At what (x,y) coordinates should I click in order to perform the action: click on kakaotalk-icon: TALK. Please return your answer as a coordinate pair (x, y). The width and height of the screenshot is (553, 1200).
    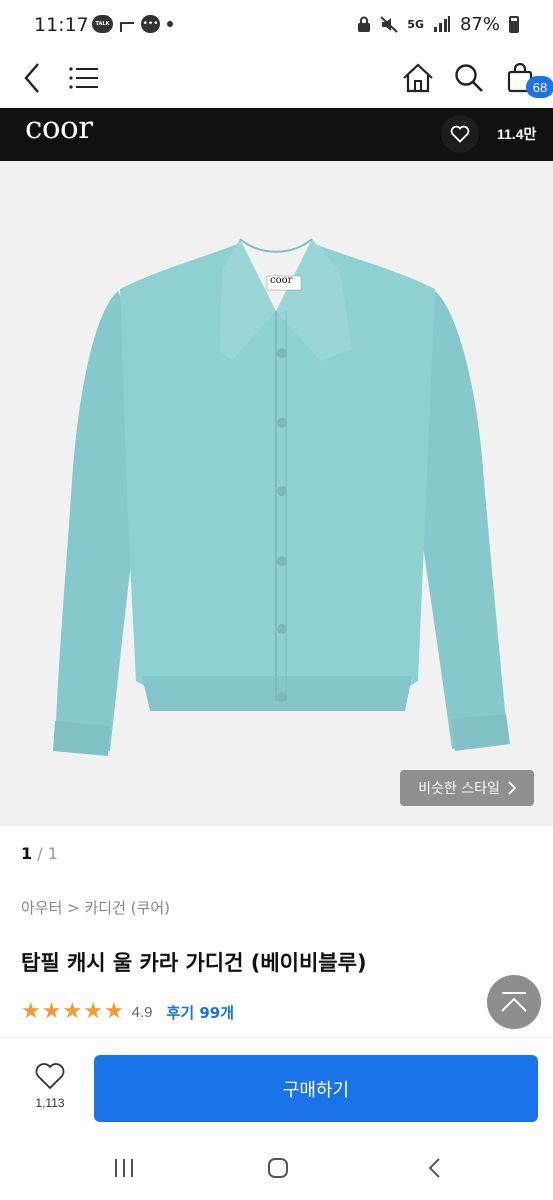
    Looking at the image, I should click on (102, 24).